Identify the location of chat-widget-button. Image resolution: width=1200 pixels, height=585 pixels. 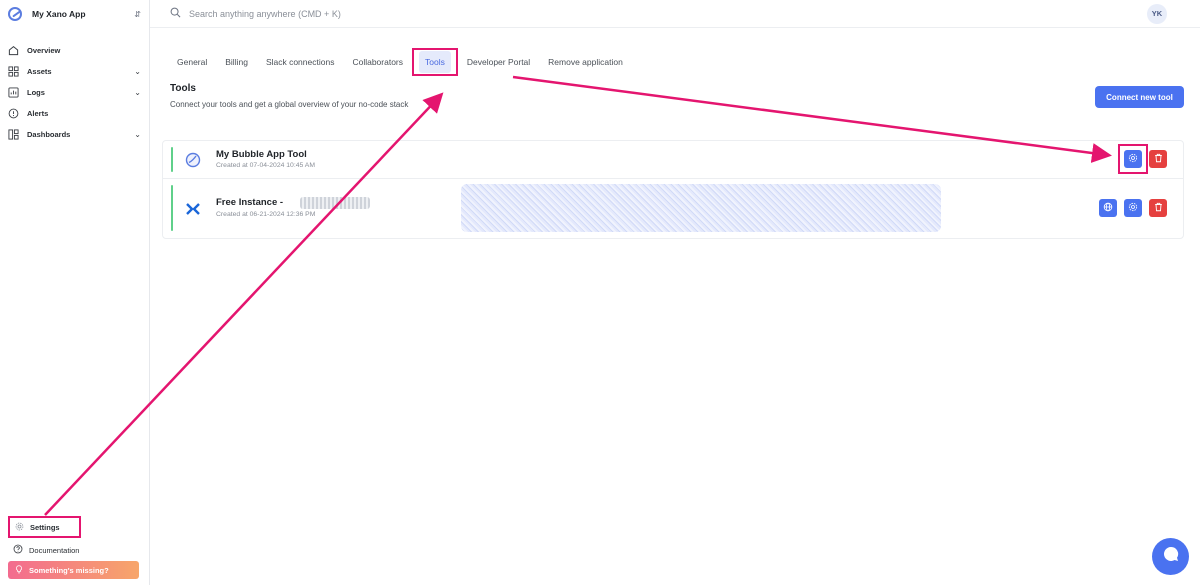
(1170, 556).